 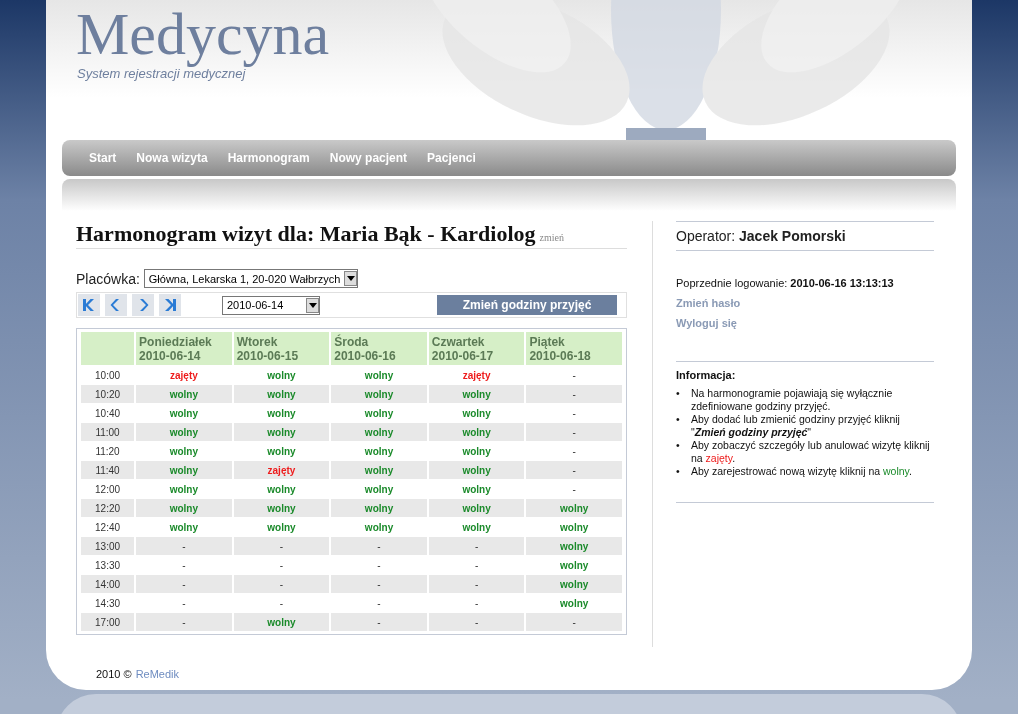 I want to click on time-cell-text: 12:00, so click(x=108, y=489).